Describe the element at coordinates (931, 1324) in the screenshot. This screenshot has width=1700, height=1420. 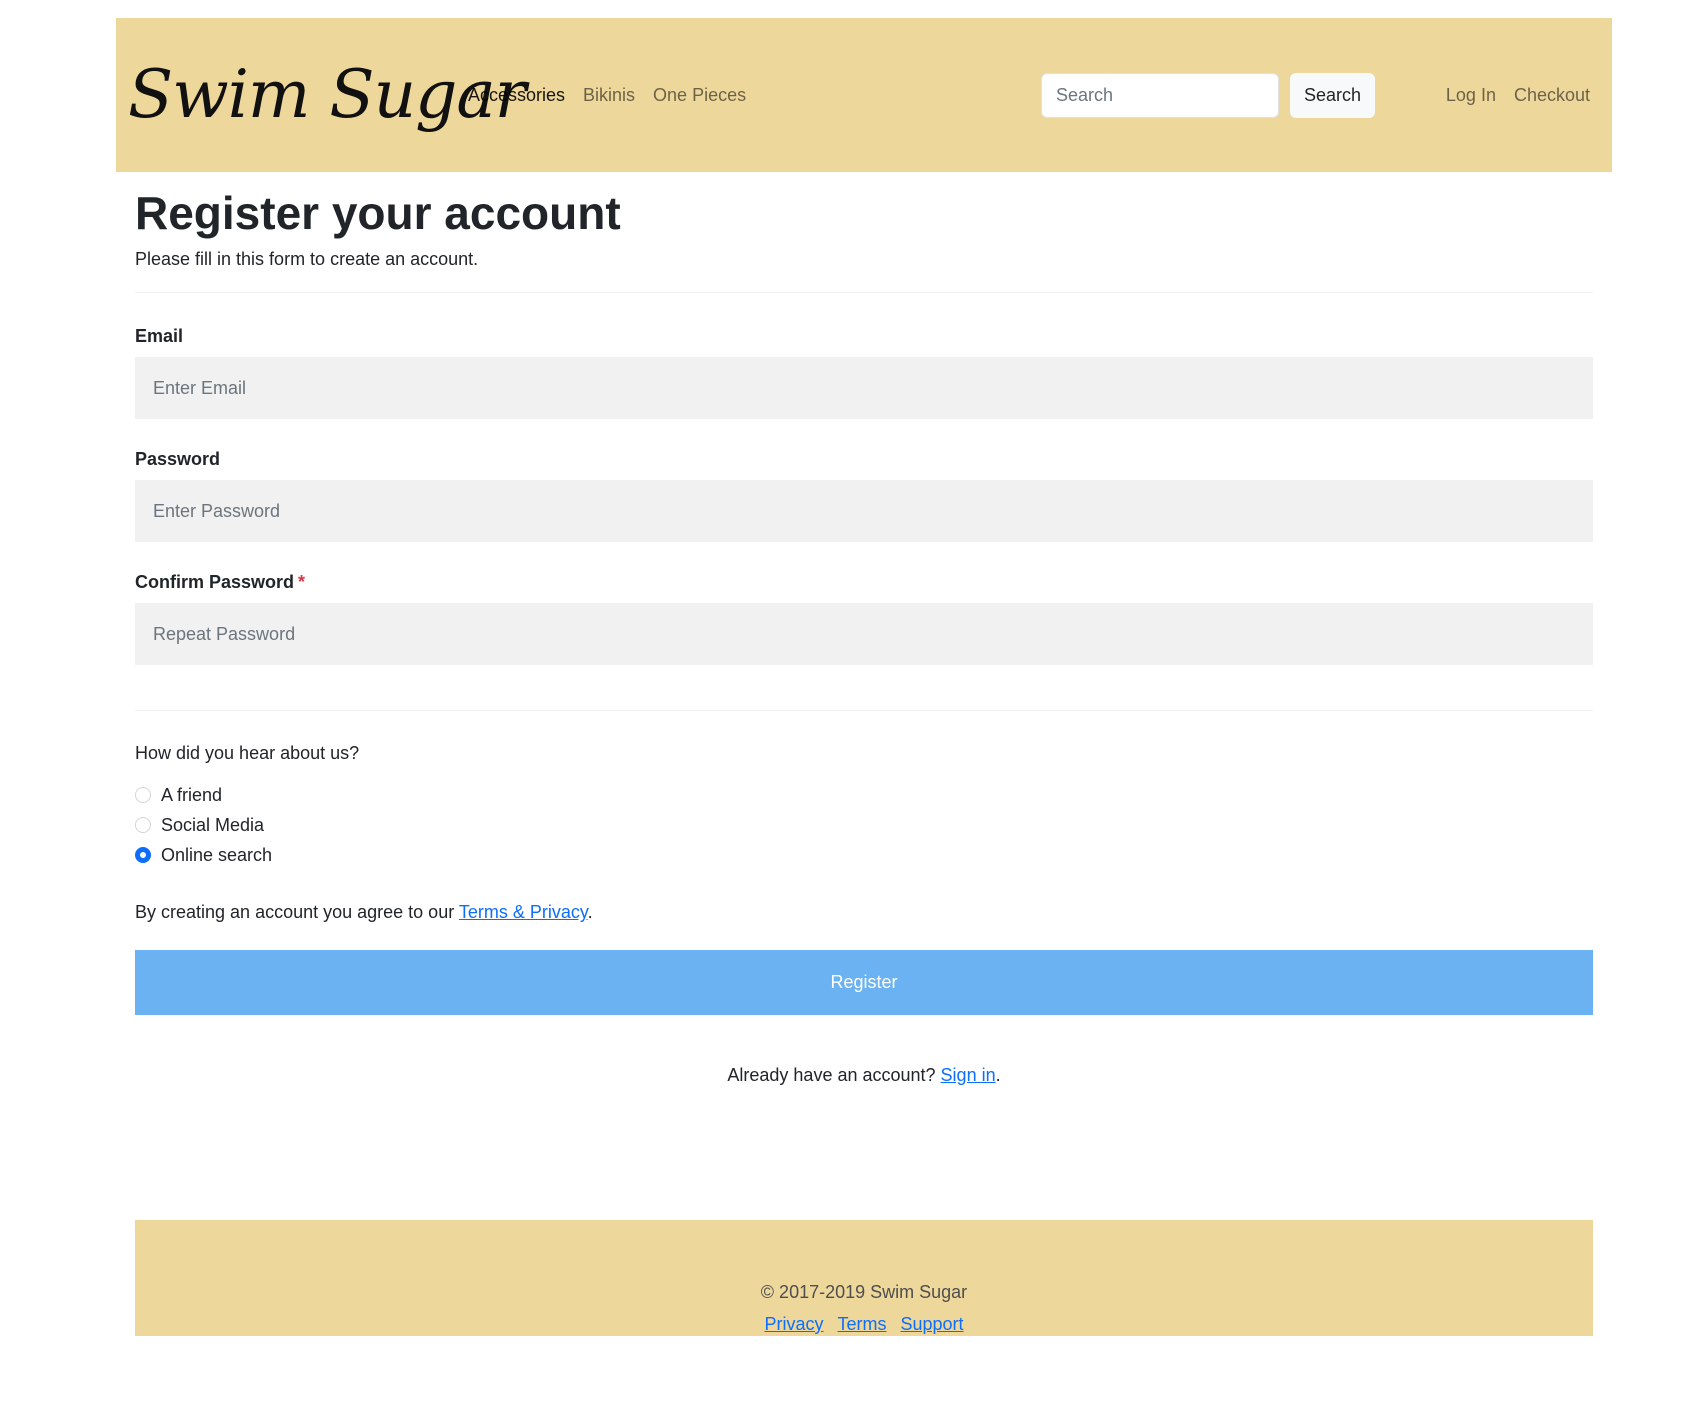
I see `footer-link-support: Support` at that location.